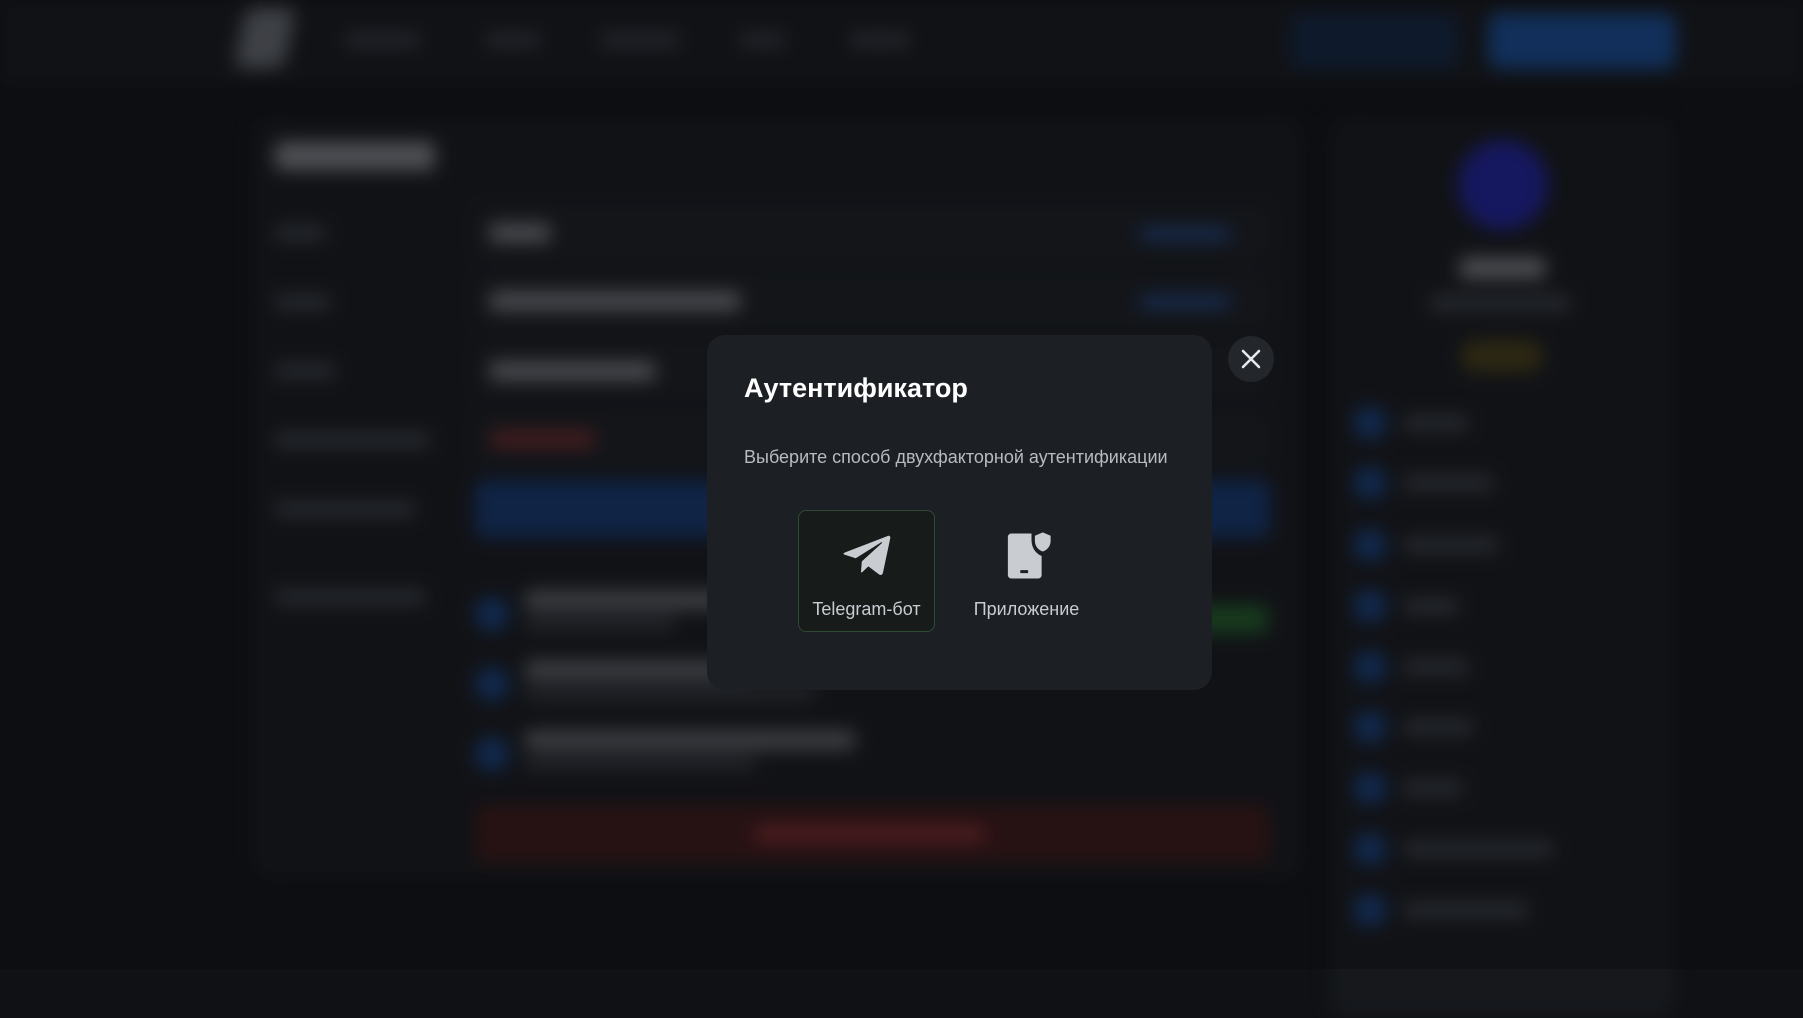 This screenshot has width=1803, height=1018. I want to click on close-icon, so click(1251, 359).